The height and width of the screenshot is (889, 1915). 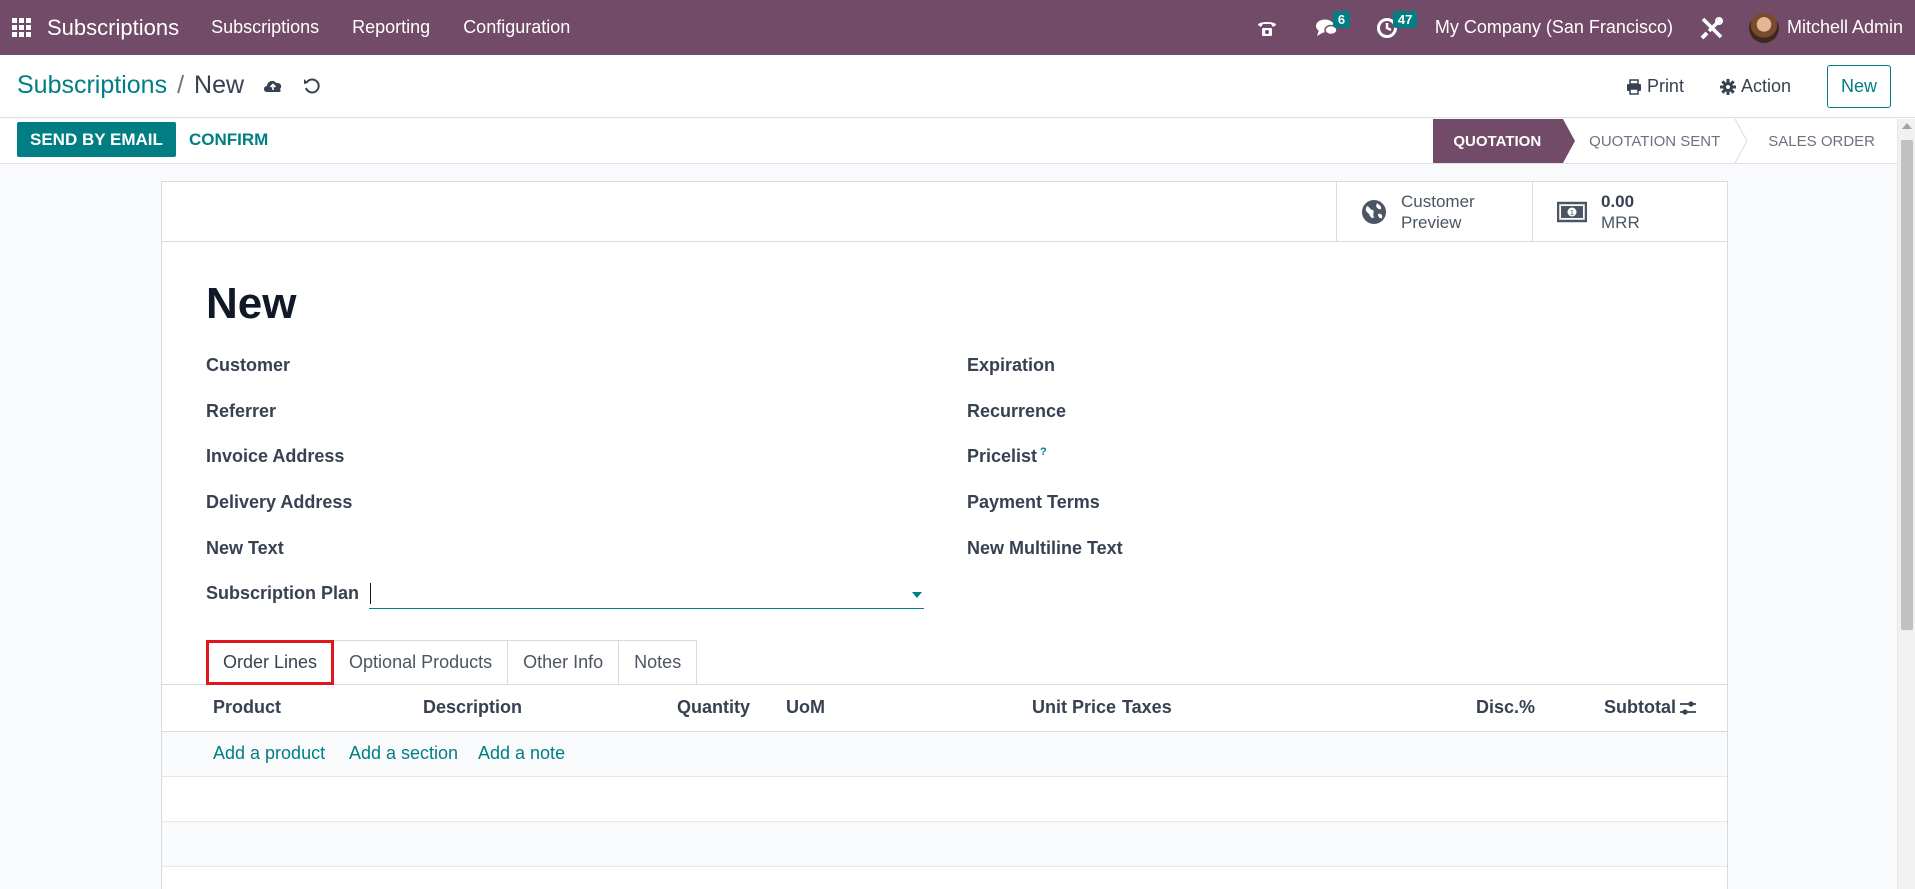 What do you see at coordinates (957, 86) in the screenshot?
I see `control-panel: Subscriptions / New Print Action New` at bounding box center [957, 86].